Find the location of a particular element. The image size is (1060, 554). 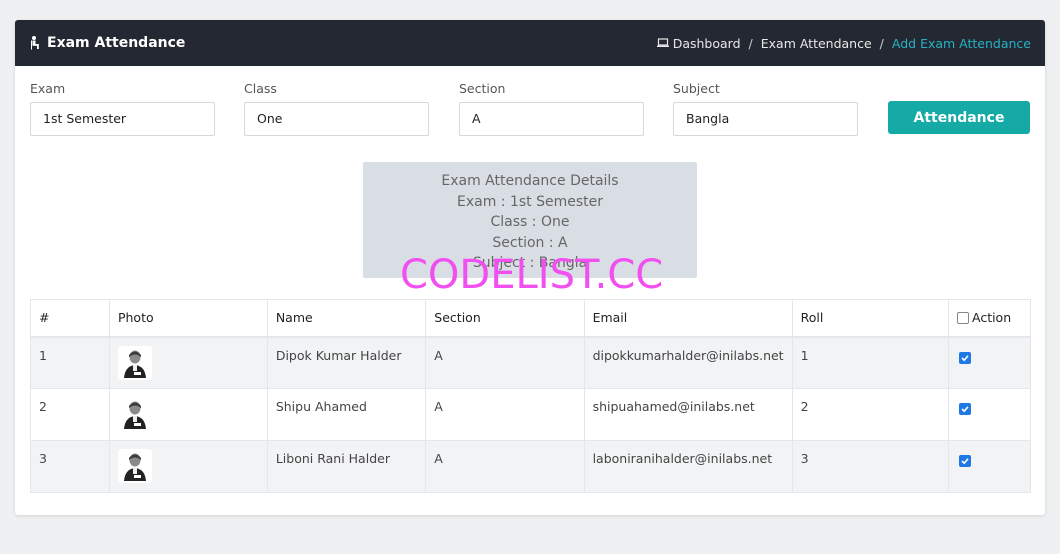

col-action: Action is located at coordinates (989, 318).